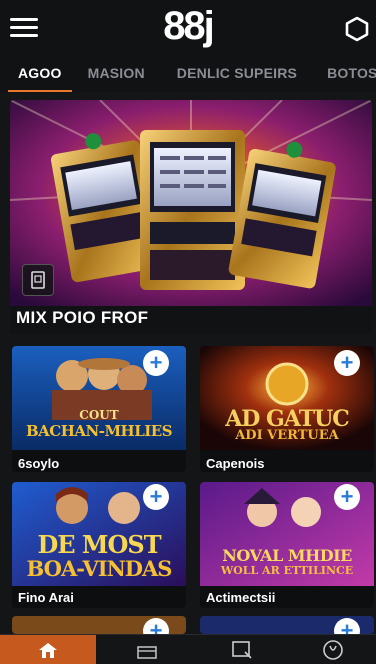 Image resolution: width=376 pixels, height=664 pixels. I want to click on nav-chat, so click(242, 649).